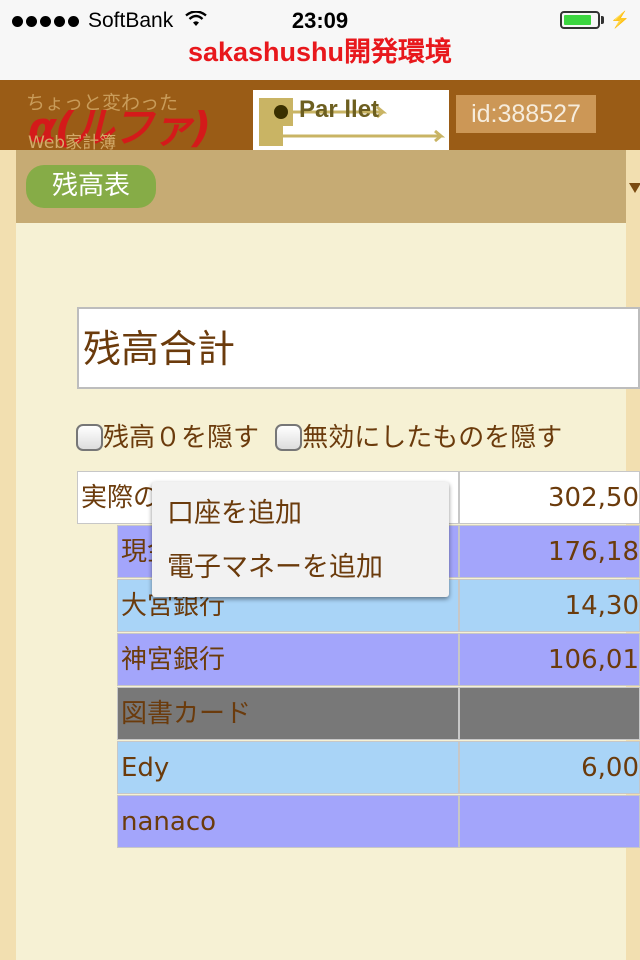  What do you see at coordinates (137, 149) in the screenshot?
I see `app-logo: ちょっと変わった α(ルファ)版 Web家計簿` at bounding box center [137, 149].